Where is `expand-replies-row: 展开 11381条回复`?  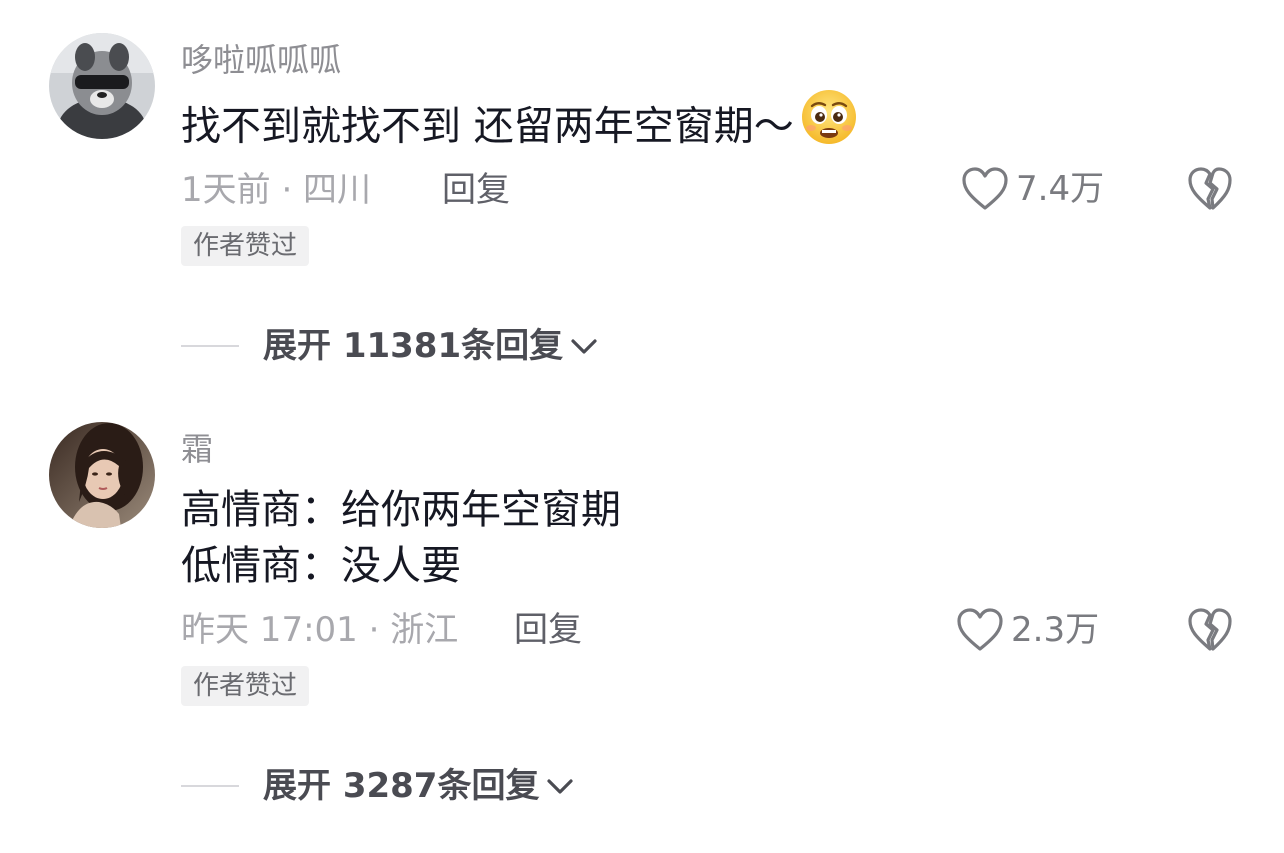
expand-replies-row: 展开 11381条回复 is located at coordinates (391, 346).